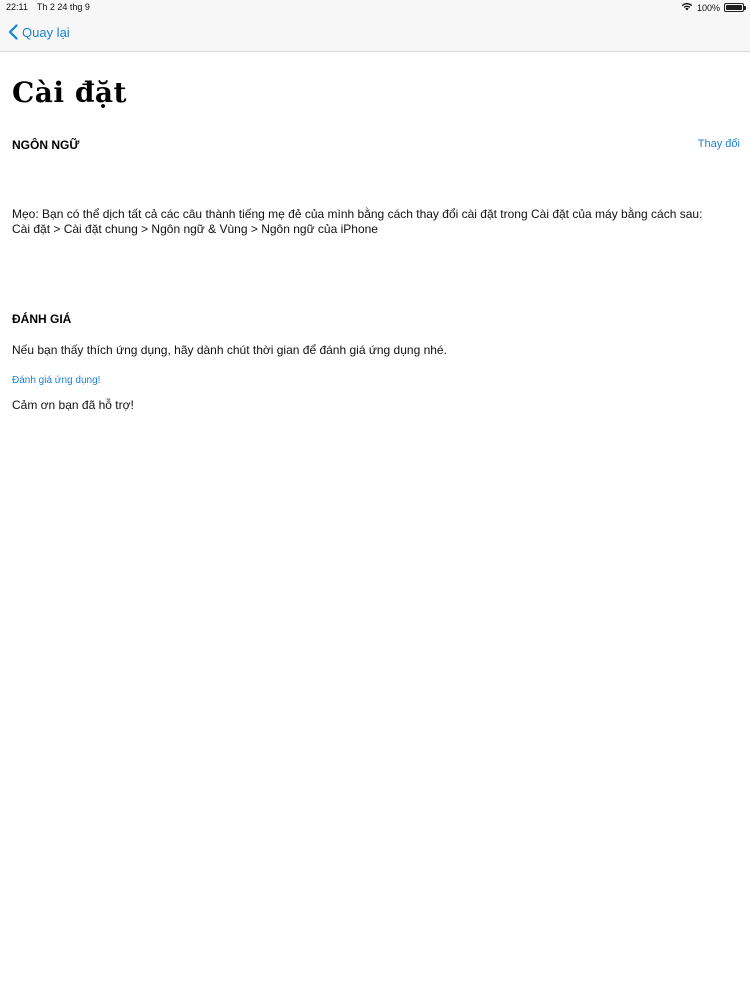 The image size is (750, 1000). What do you see at coordinates (56, 380) in the screenshot?
I see `rate-app-link: Đánh giá ứng dụng!` at bounding box center [56, 380].